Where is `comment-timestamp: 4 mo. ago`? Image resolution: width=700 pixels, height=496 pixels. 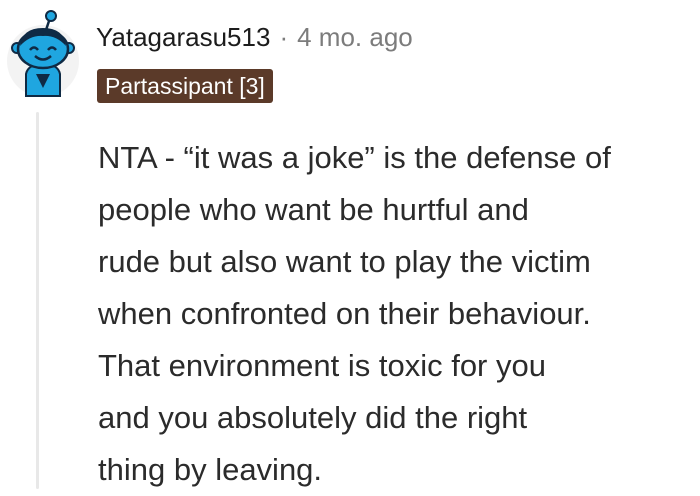 comment-timestamp: 4 mo. ago is located at coordinates (355, 37).